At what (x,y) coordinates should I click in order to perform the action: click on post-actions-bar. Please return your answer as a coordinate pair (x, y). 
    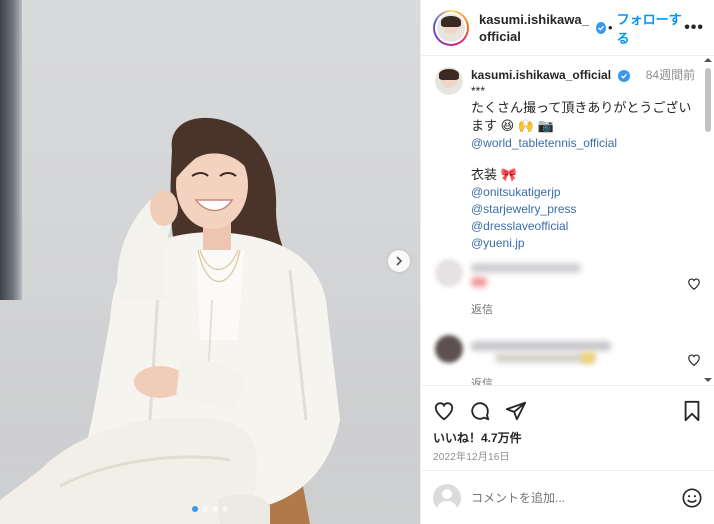
    Looking at the image, I should click on (567, 411).